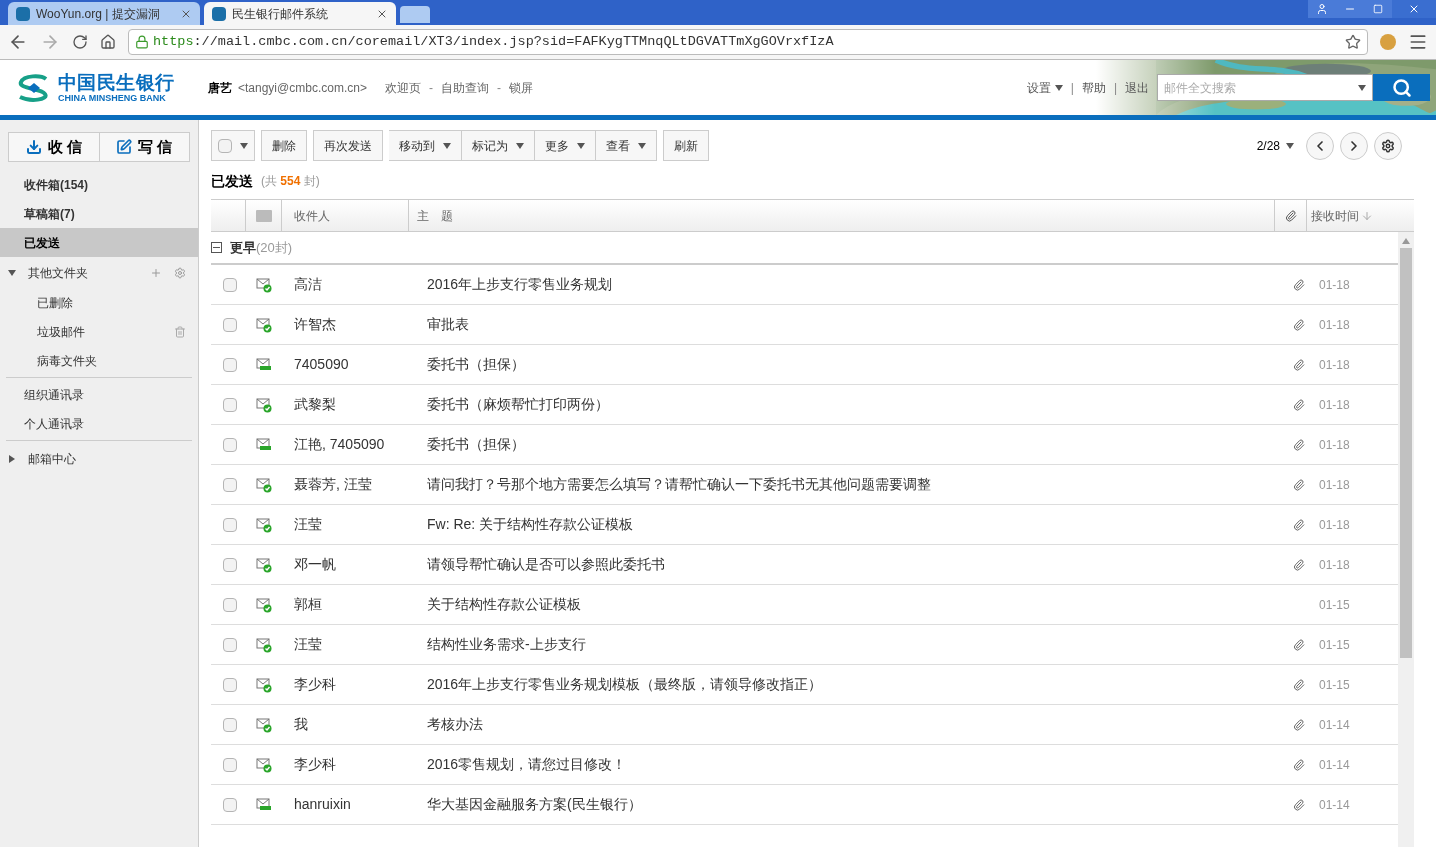  Describe the element at coordinates (518, 404) in the screenshot. I see `subject-cell-text: 委托书（麻烦帮忙打印两份）` at that location.